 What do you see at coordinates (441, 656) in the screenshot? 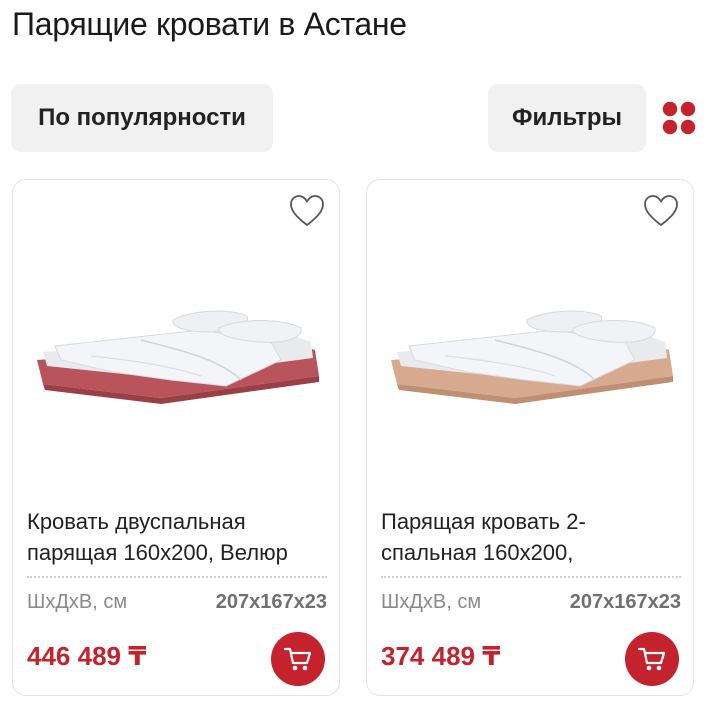
I see `product-price: 374 489 ₸` at bounding box center [441, 656].